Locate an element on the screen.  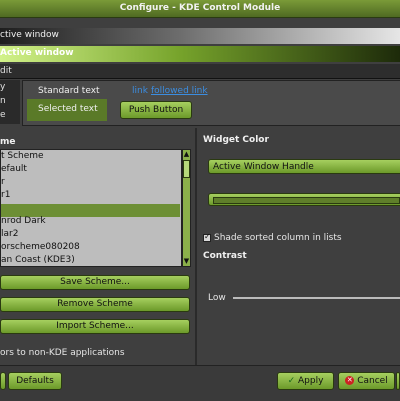
widget-color-selected: Active Window Handle is located at coordinates (263, 167).